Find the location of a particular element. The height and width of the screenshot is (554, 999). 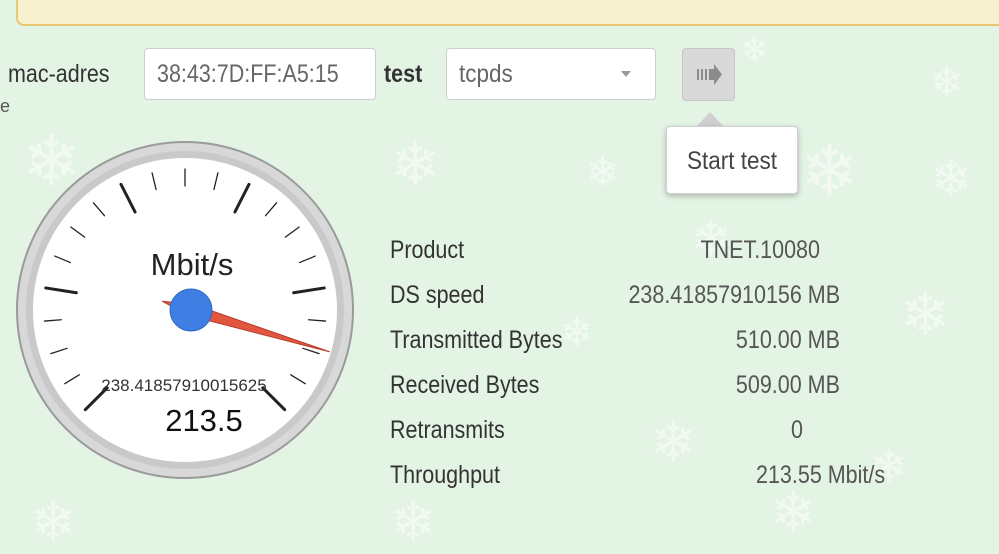

result-row-received-bytes: Received Bytes 509.00 MB is located at coordinates (650, 387).